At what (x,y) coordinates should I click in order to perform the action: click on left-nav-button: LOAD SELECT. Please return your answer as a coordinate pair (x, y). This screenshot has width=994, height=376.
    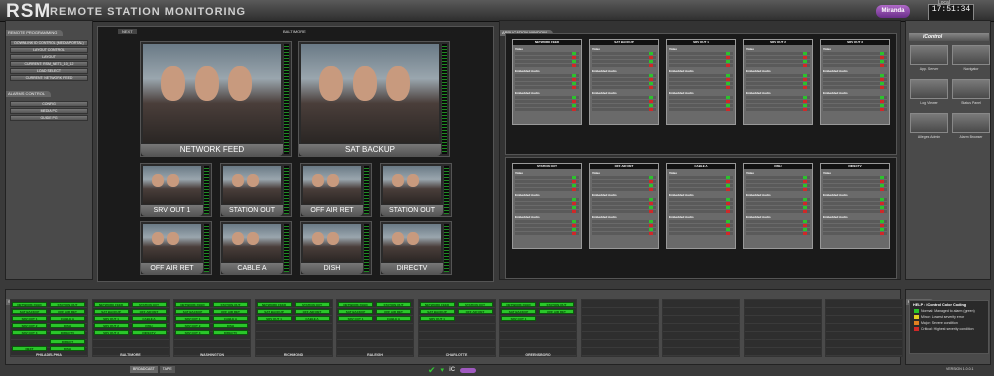
    Looking at the image, I should click on (49, 71).